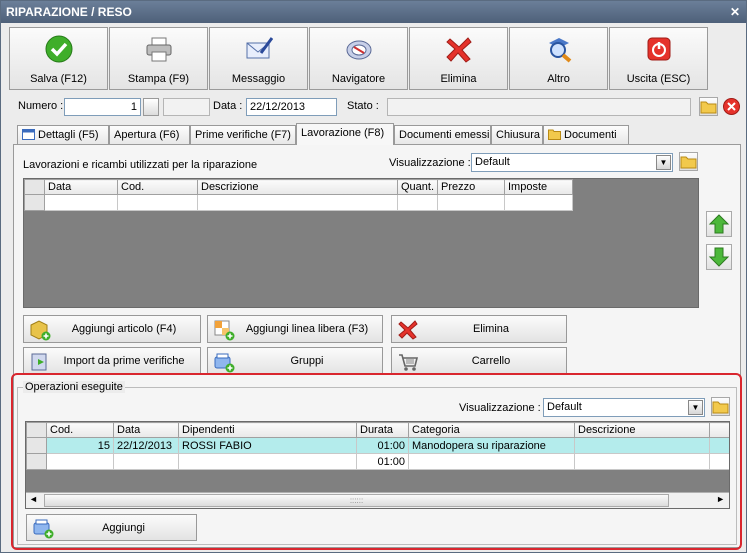 Image resolution: width=747 pixels, height=553 pixels. Describe the element at coordinates (40, 330) in the screenshot. I see `box-add-icon` at that location.